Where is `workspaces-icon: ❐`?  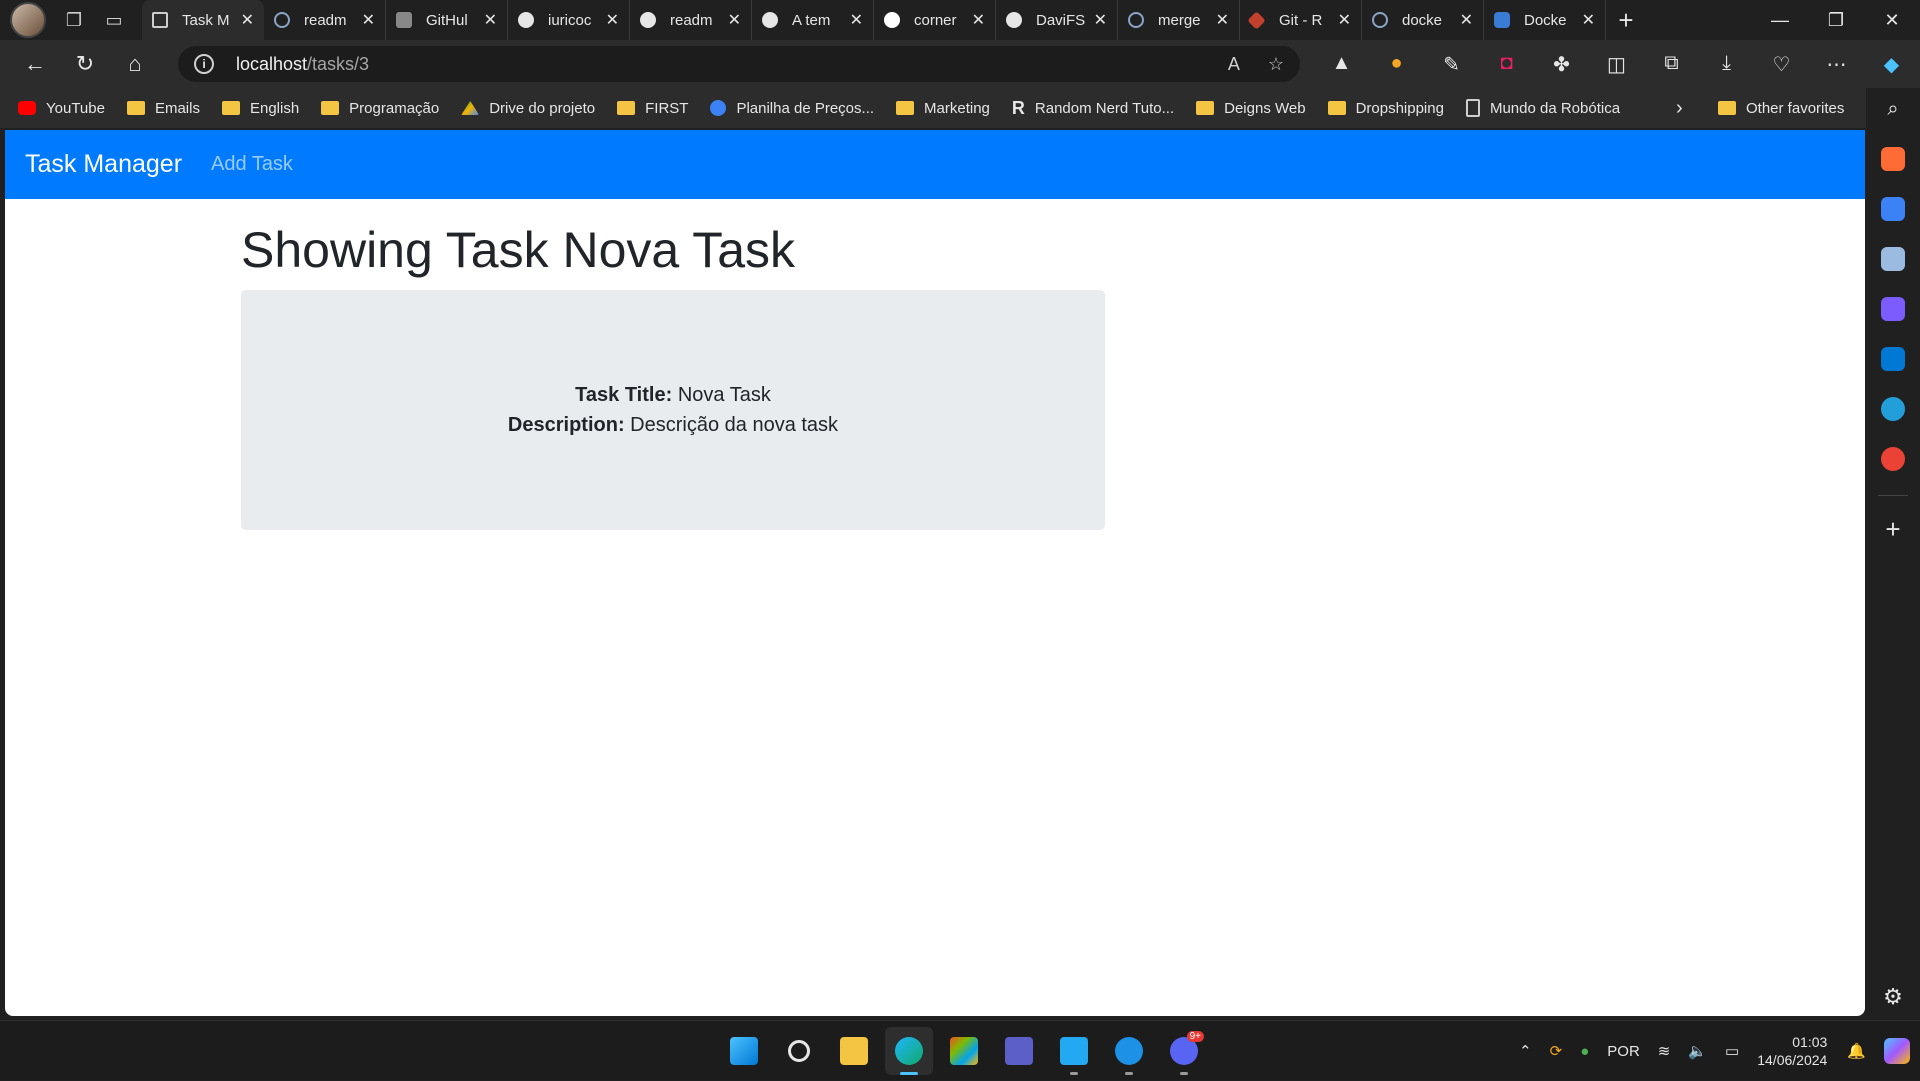
workspaces-icon: ❐ is located at coordinates (74, 20).